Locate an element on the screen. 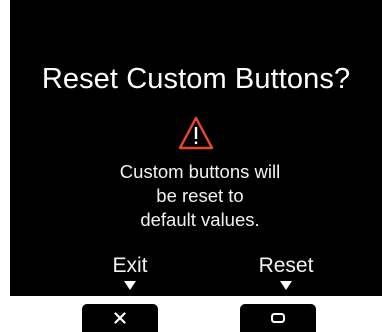 Image resolution: width=382 pixels, height=332 pixels. dialog-title: Reset Custom Buttons? is located at coordinates (196, 79).